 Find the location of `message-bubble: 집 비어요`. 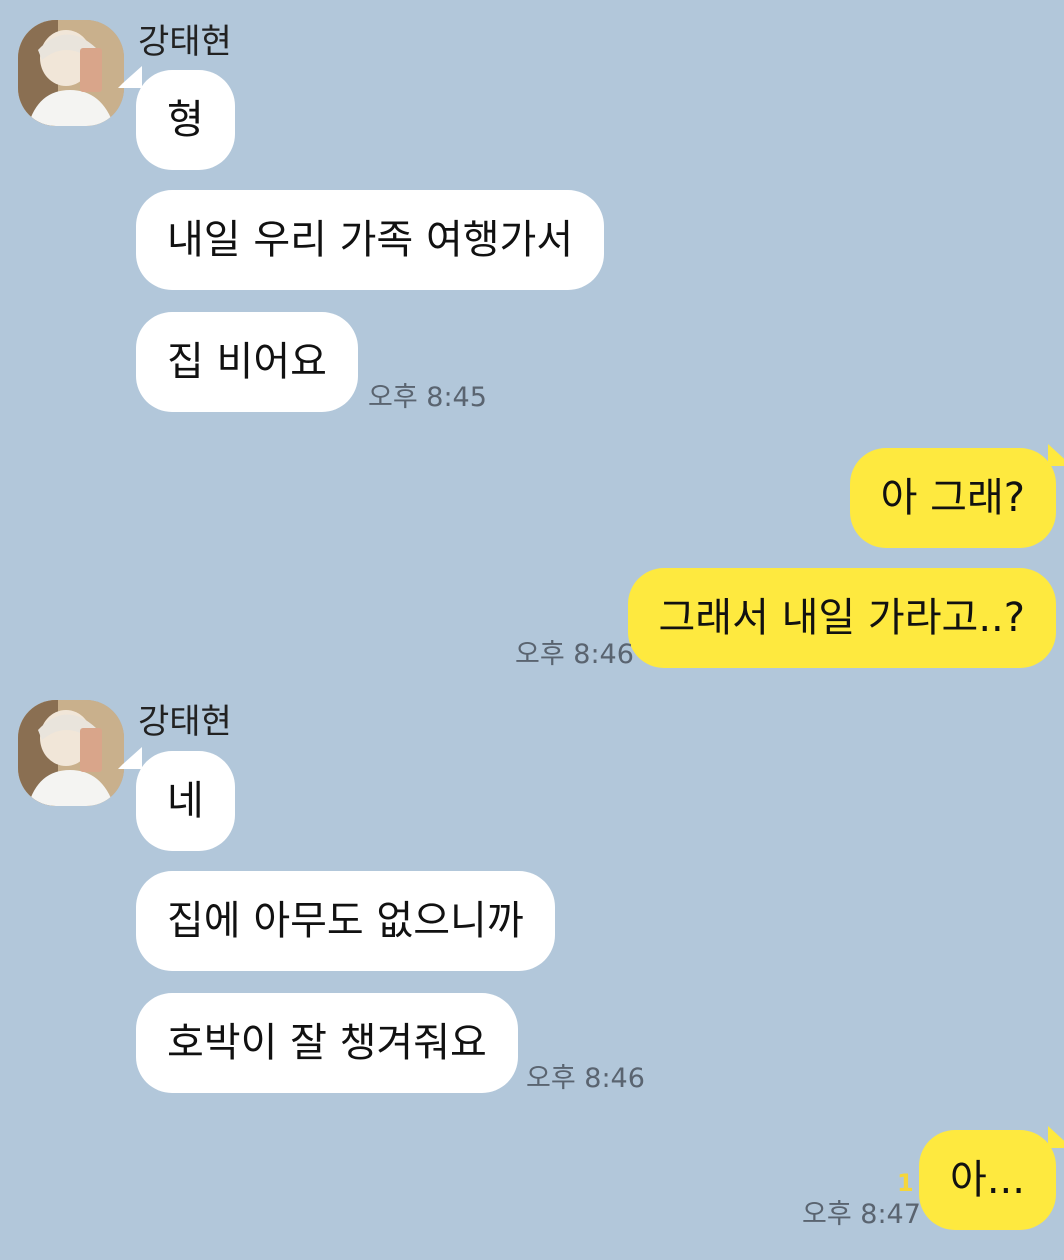

message-bubble: 집 비어요 is located at coordinates (247, 362).